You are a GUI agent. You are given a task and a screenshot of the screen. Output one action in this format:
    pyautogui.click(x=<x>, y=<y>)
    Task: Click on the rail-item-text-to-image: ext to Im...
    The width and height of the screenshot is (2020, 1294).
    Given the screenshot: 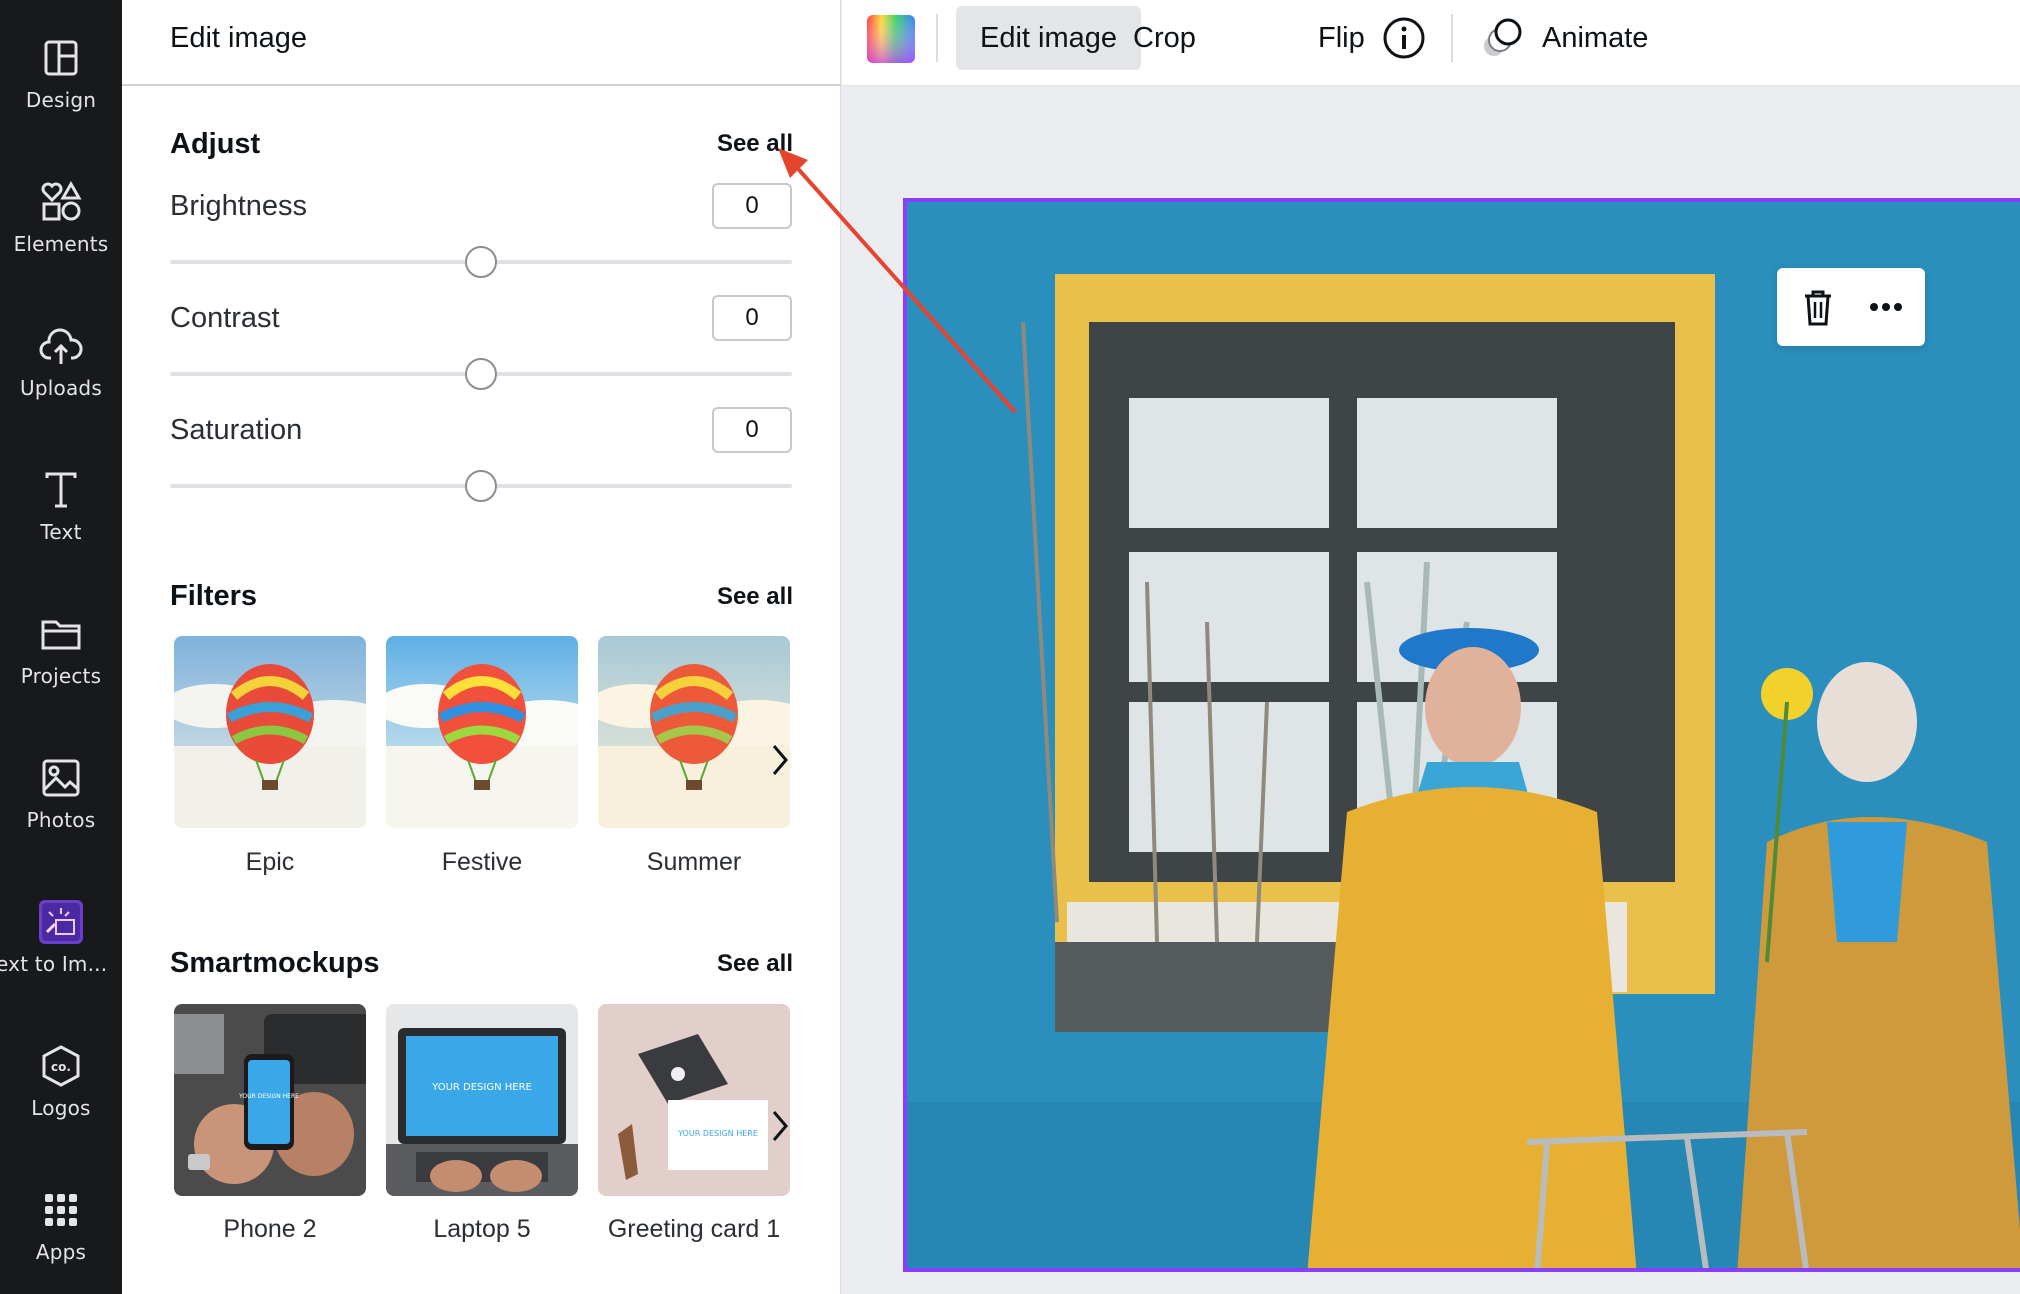 What is the action you would take?
    pyautogui.click(x=61, y=940)
    